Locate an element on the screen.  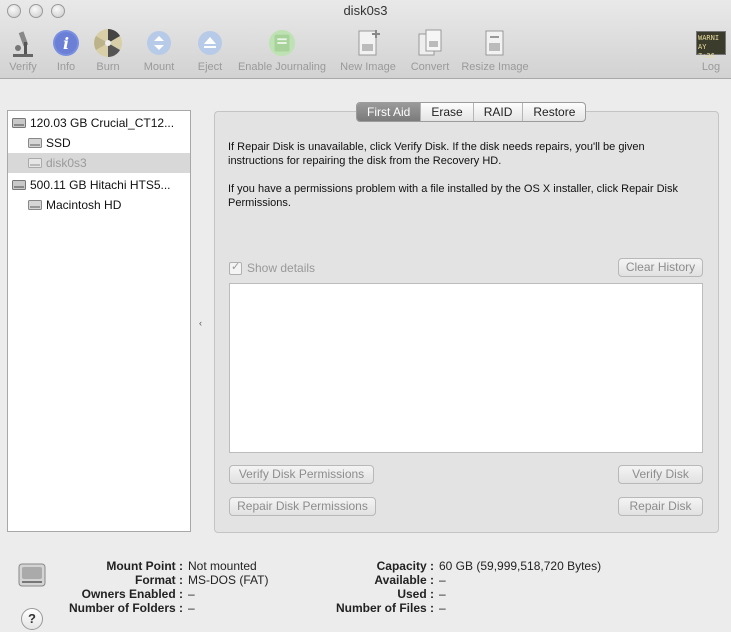
resize-image-button: Resize Image is located at coordinates (495, 50).